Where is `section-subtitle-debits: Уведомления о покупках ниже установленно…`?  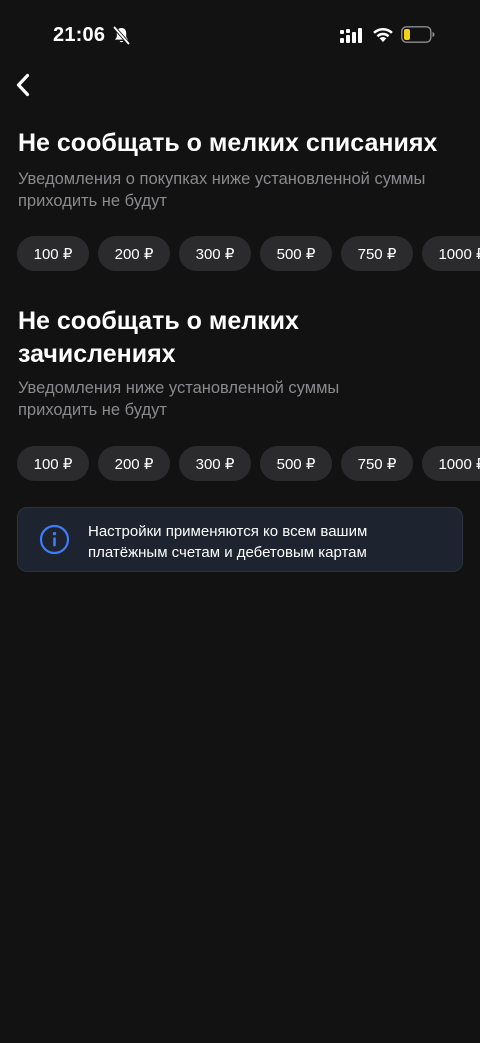 section-subtitle-debits: Уведомления о покупках ниже установленно… is located at coordinates (222, 190).